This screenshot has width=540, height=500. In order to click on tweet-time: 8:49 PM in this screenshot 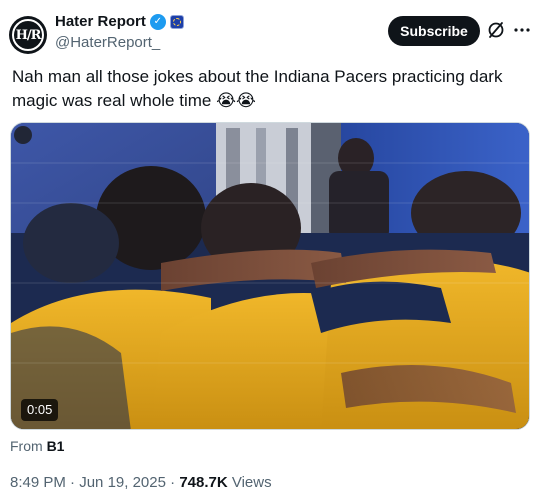, I will do `click(38, 482)`.